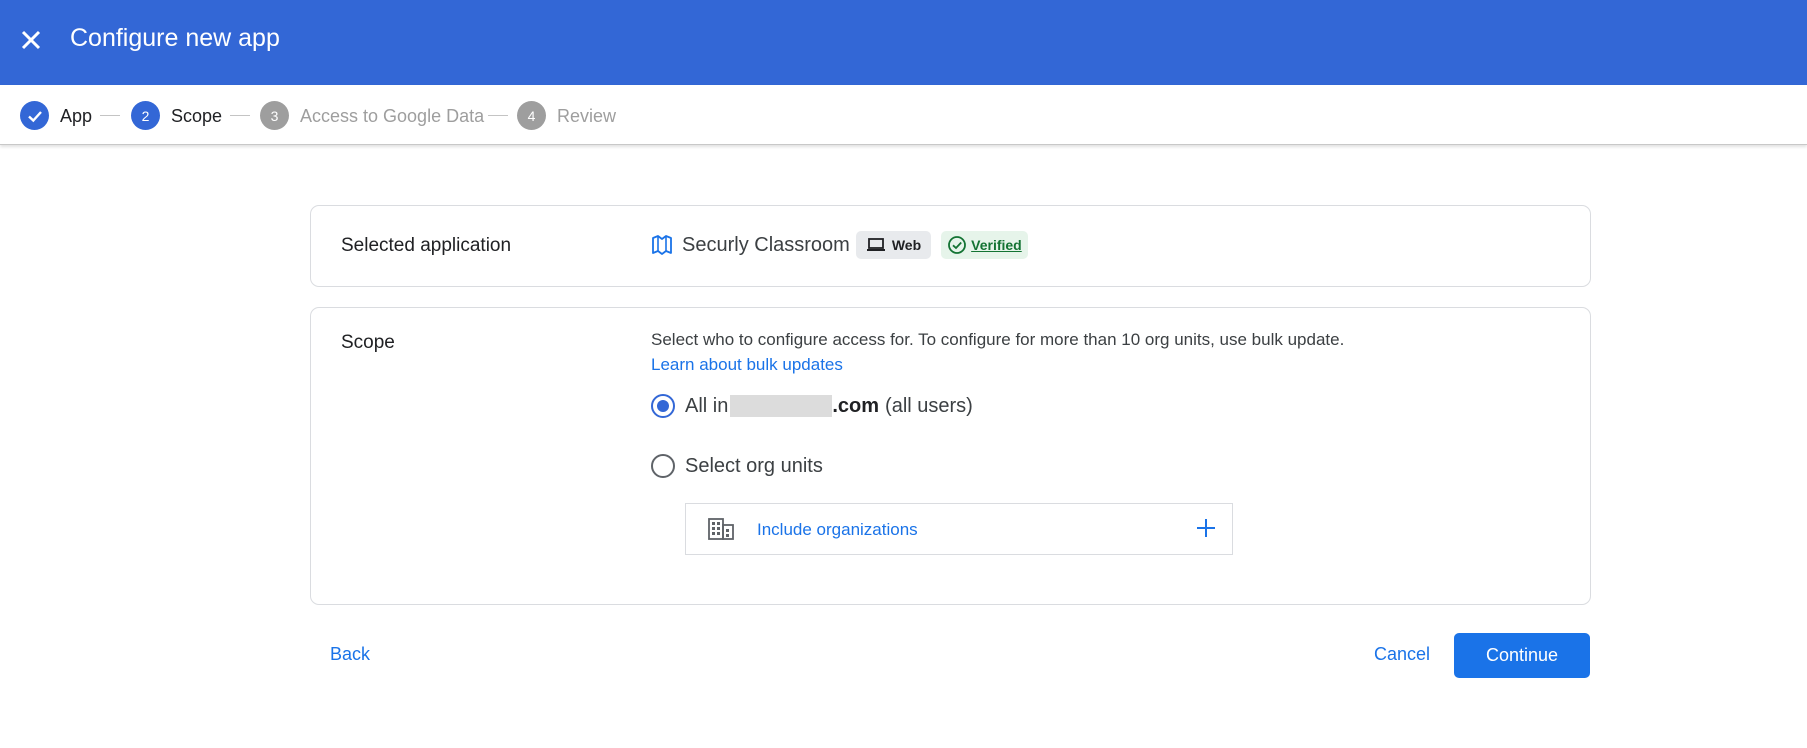 The height and width of the screenshot is (748, 1807). I want to click on check-icon, so click(34, 116).